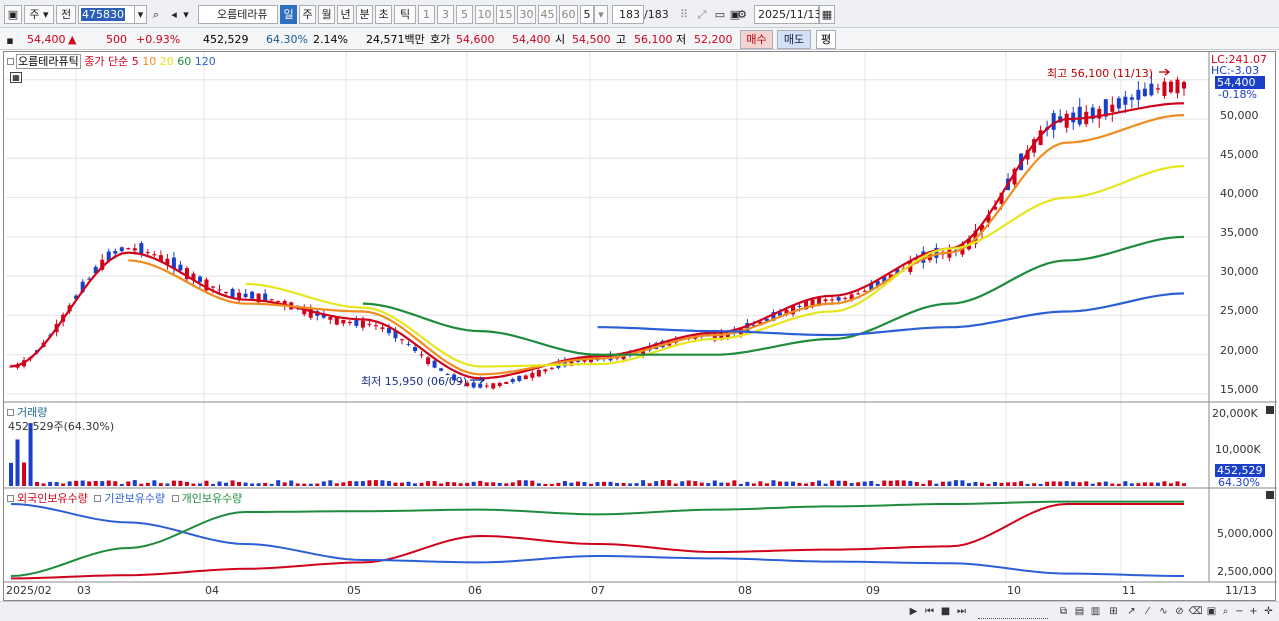  Describe the element at coordinates (787, 14) in the screenshot. I see `date-input: 2025/11/13` at that location.